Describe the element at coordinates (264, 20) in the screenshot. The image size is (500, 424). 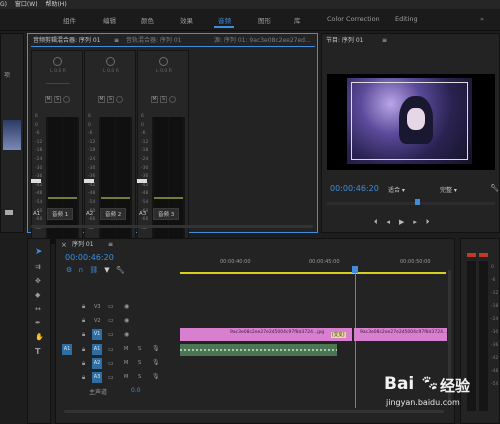
I see `workspace-tab-graphics: 图形` at that location.